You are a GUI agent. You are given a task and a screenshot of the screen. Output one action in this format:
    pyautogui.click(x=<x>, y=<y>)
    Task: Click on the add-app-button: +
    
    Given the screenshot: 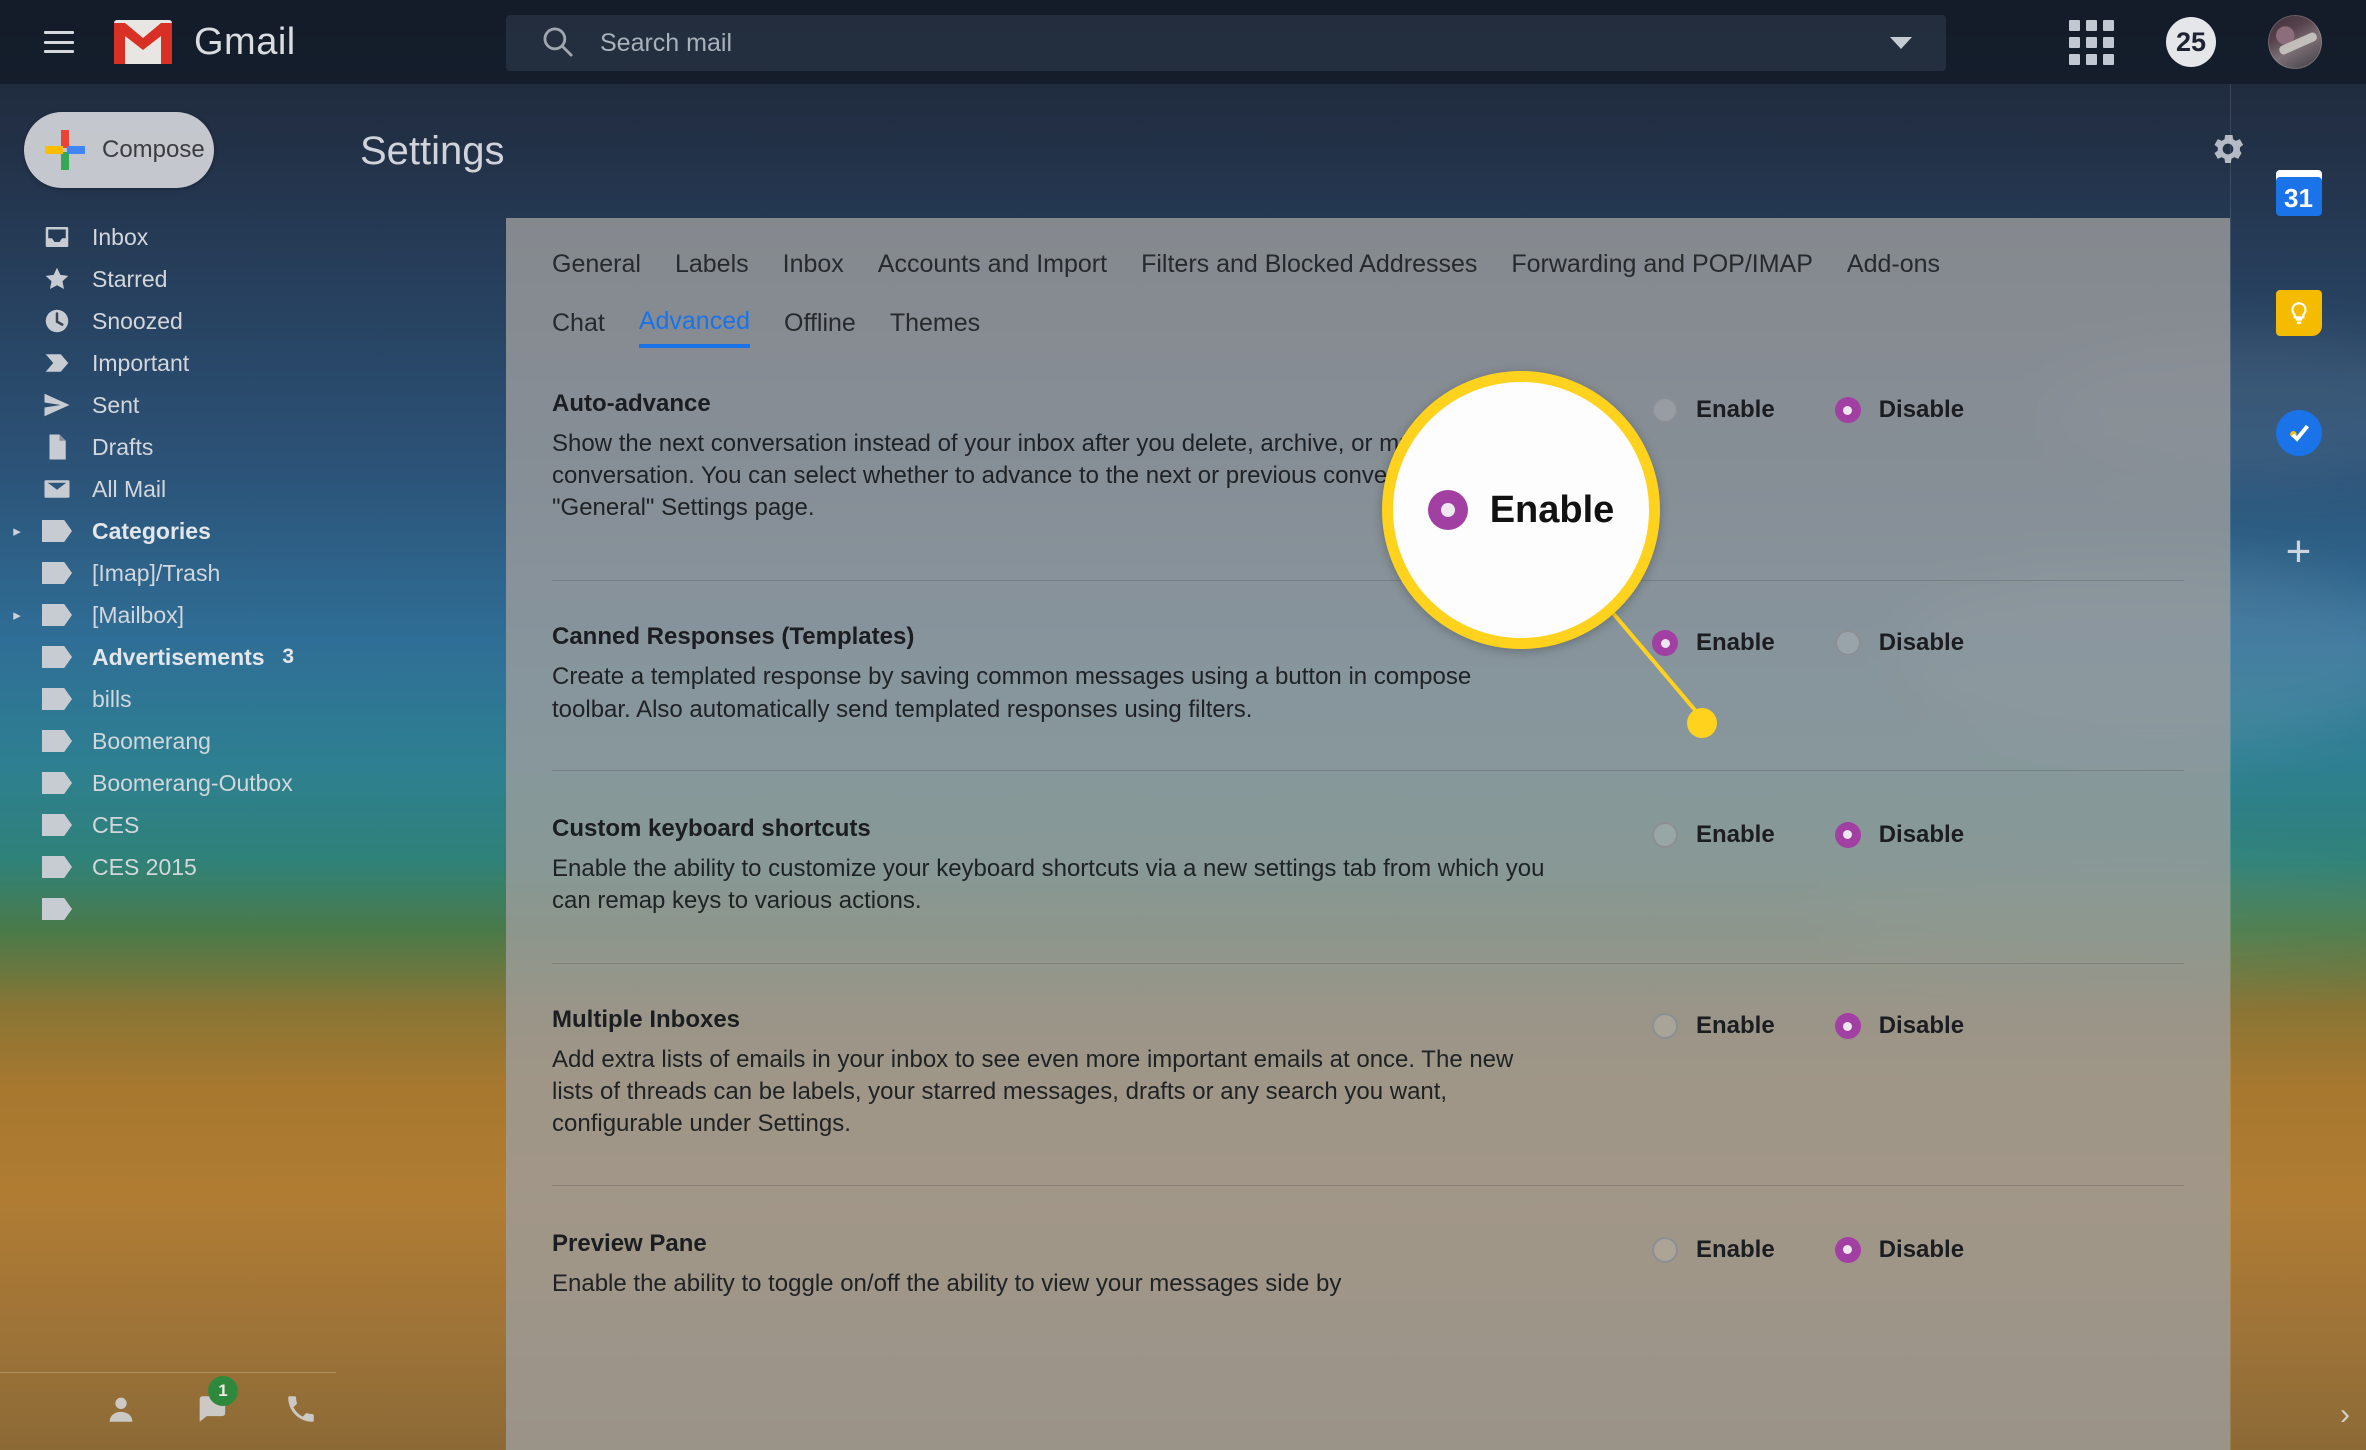 What is the action you would take?
    pyautogui.click(x=2299, y=552)
    